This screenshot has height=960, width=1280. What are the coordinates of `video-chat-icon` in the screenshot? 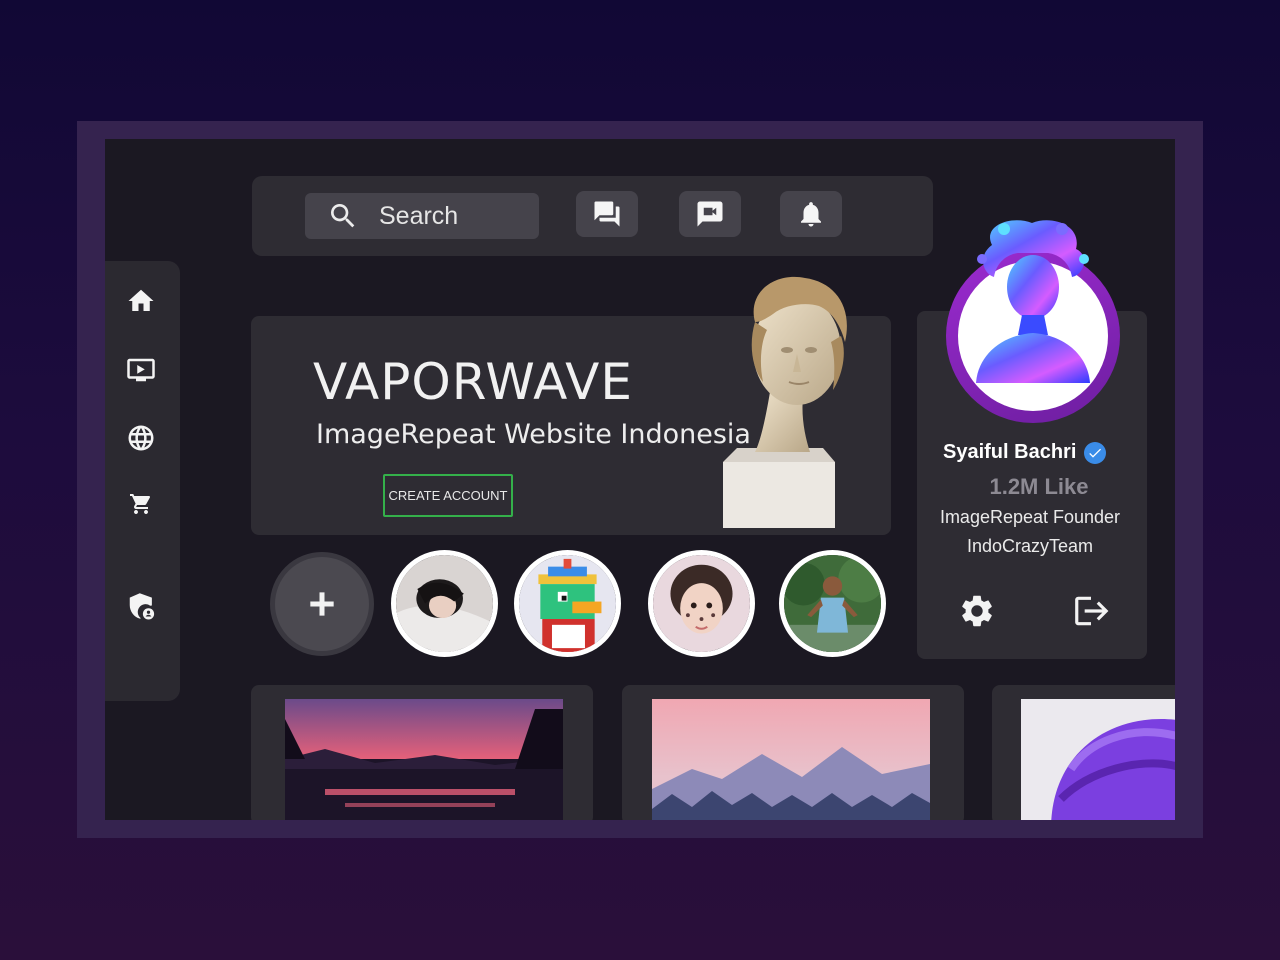 It's located at (710, 214).